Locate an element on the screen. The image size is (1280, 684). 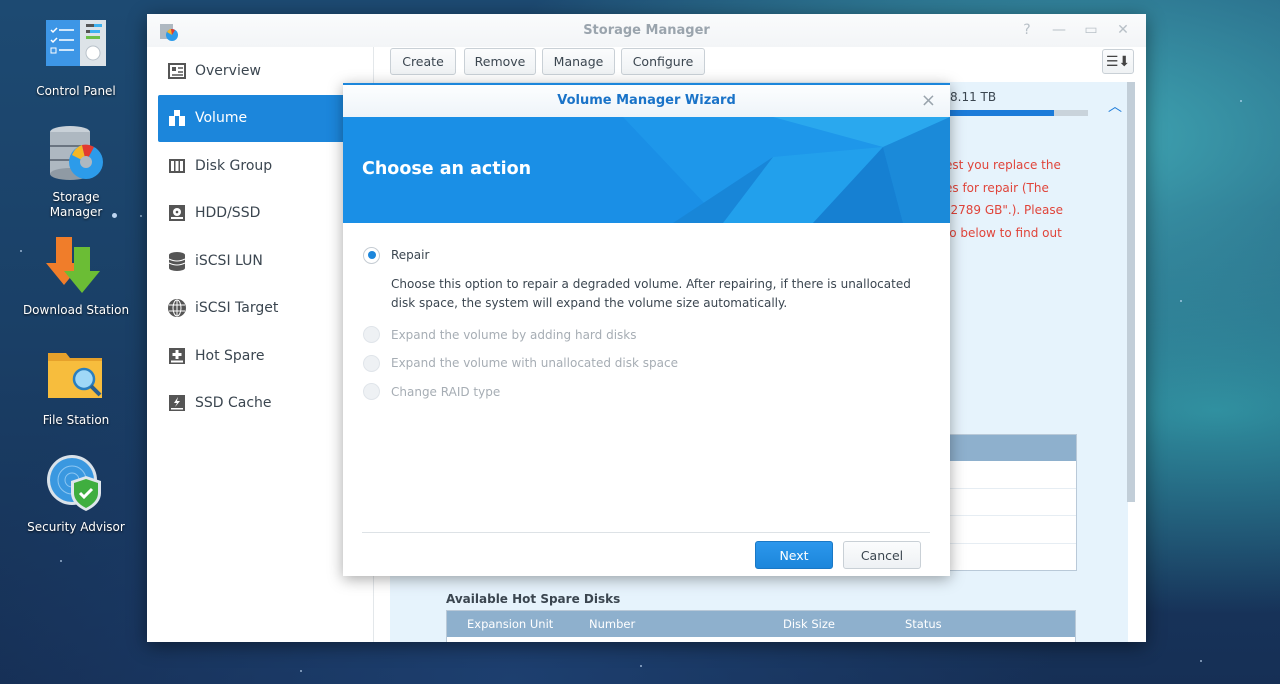
capacity-bar is located at coordinates (1016, 113).